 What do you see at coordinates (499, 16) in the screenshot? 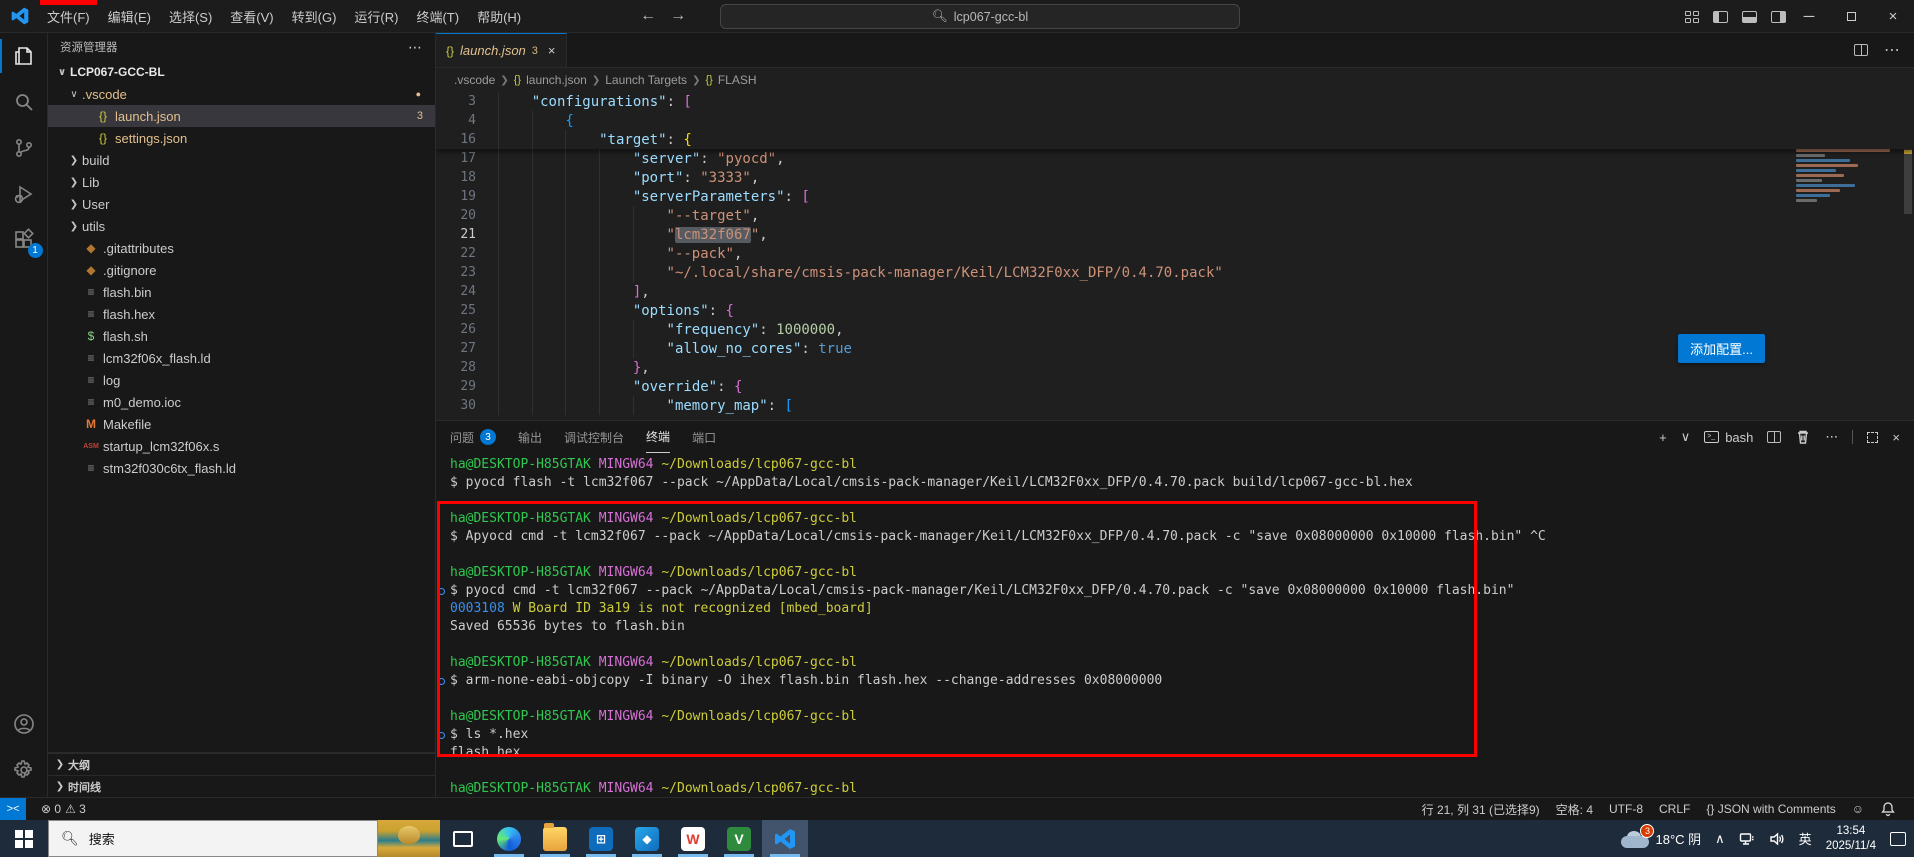
I see `menu-item: 帮助(H)` at bounding box center [499, 16].